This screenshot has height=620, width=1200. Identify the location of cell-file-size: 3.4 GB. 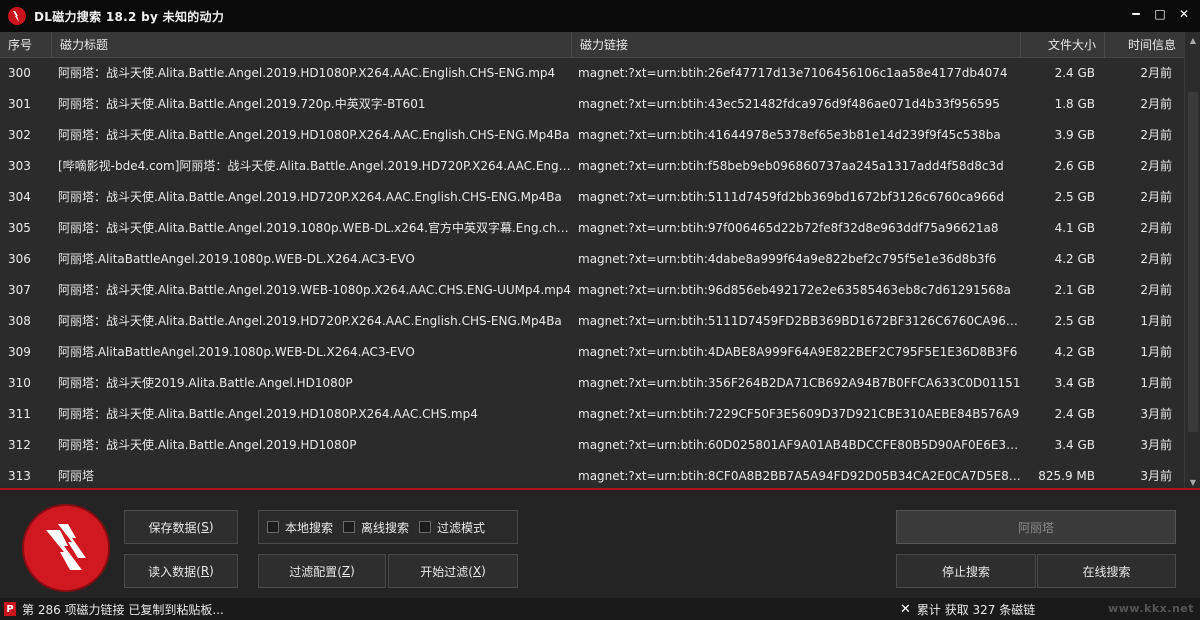
(1074, 445).